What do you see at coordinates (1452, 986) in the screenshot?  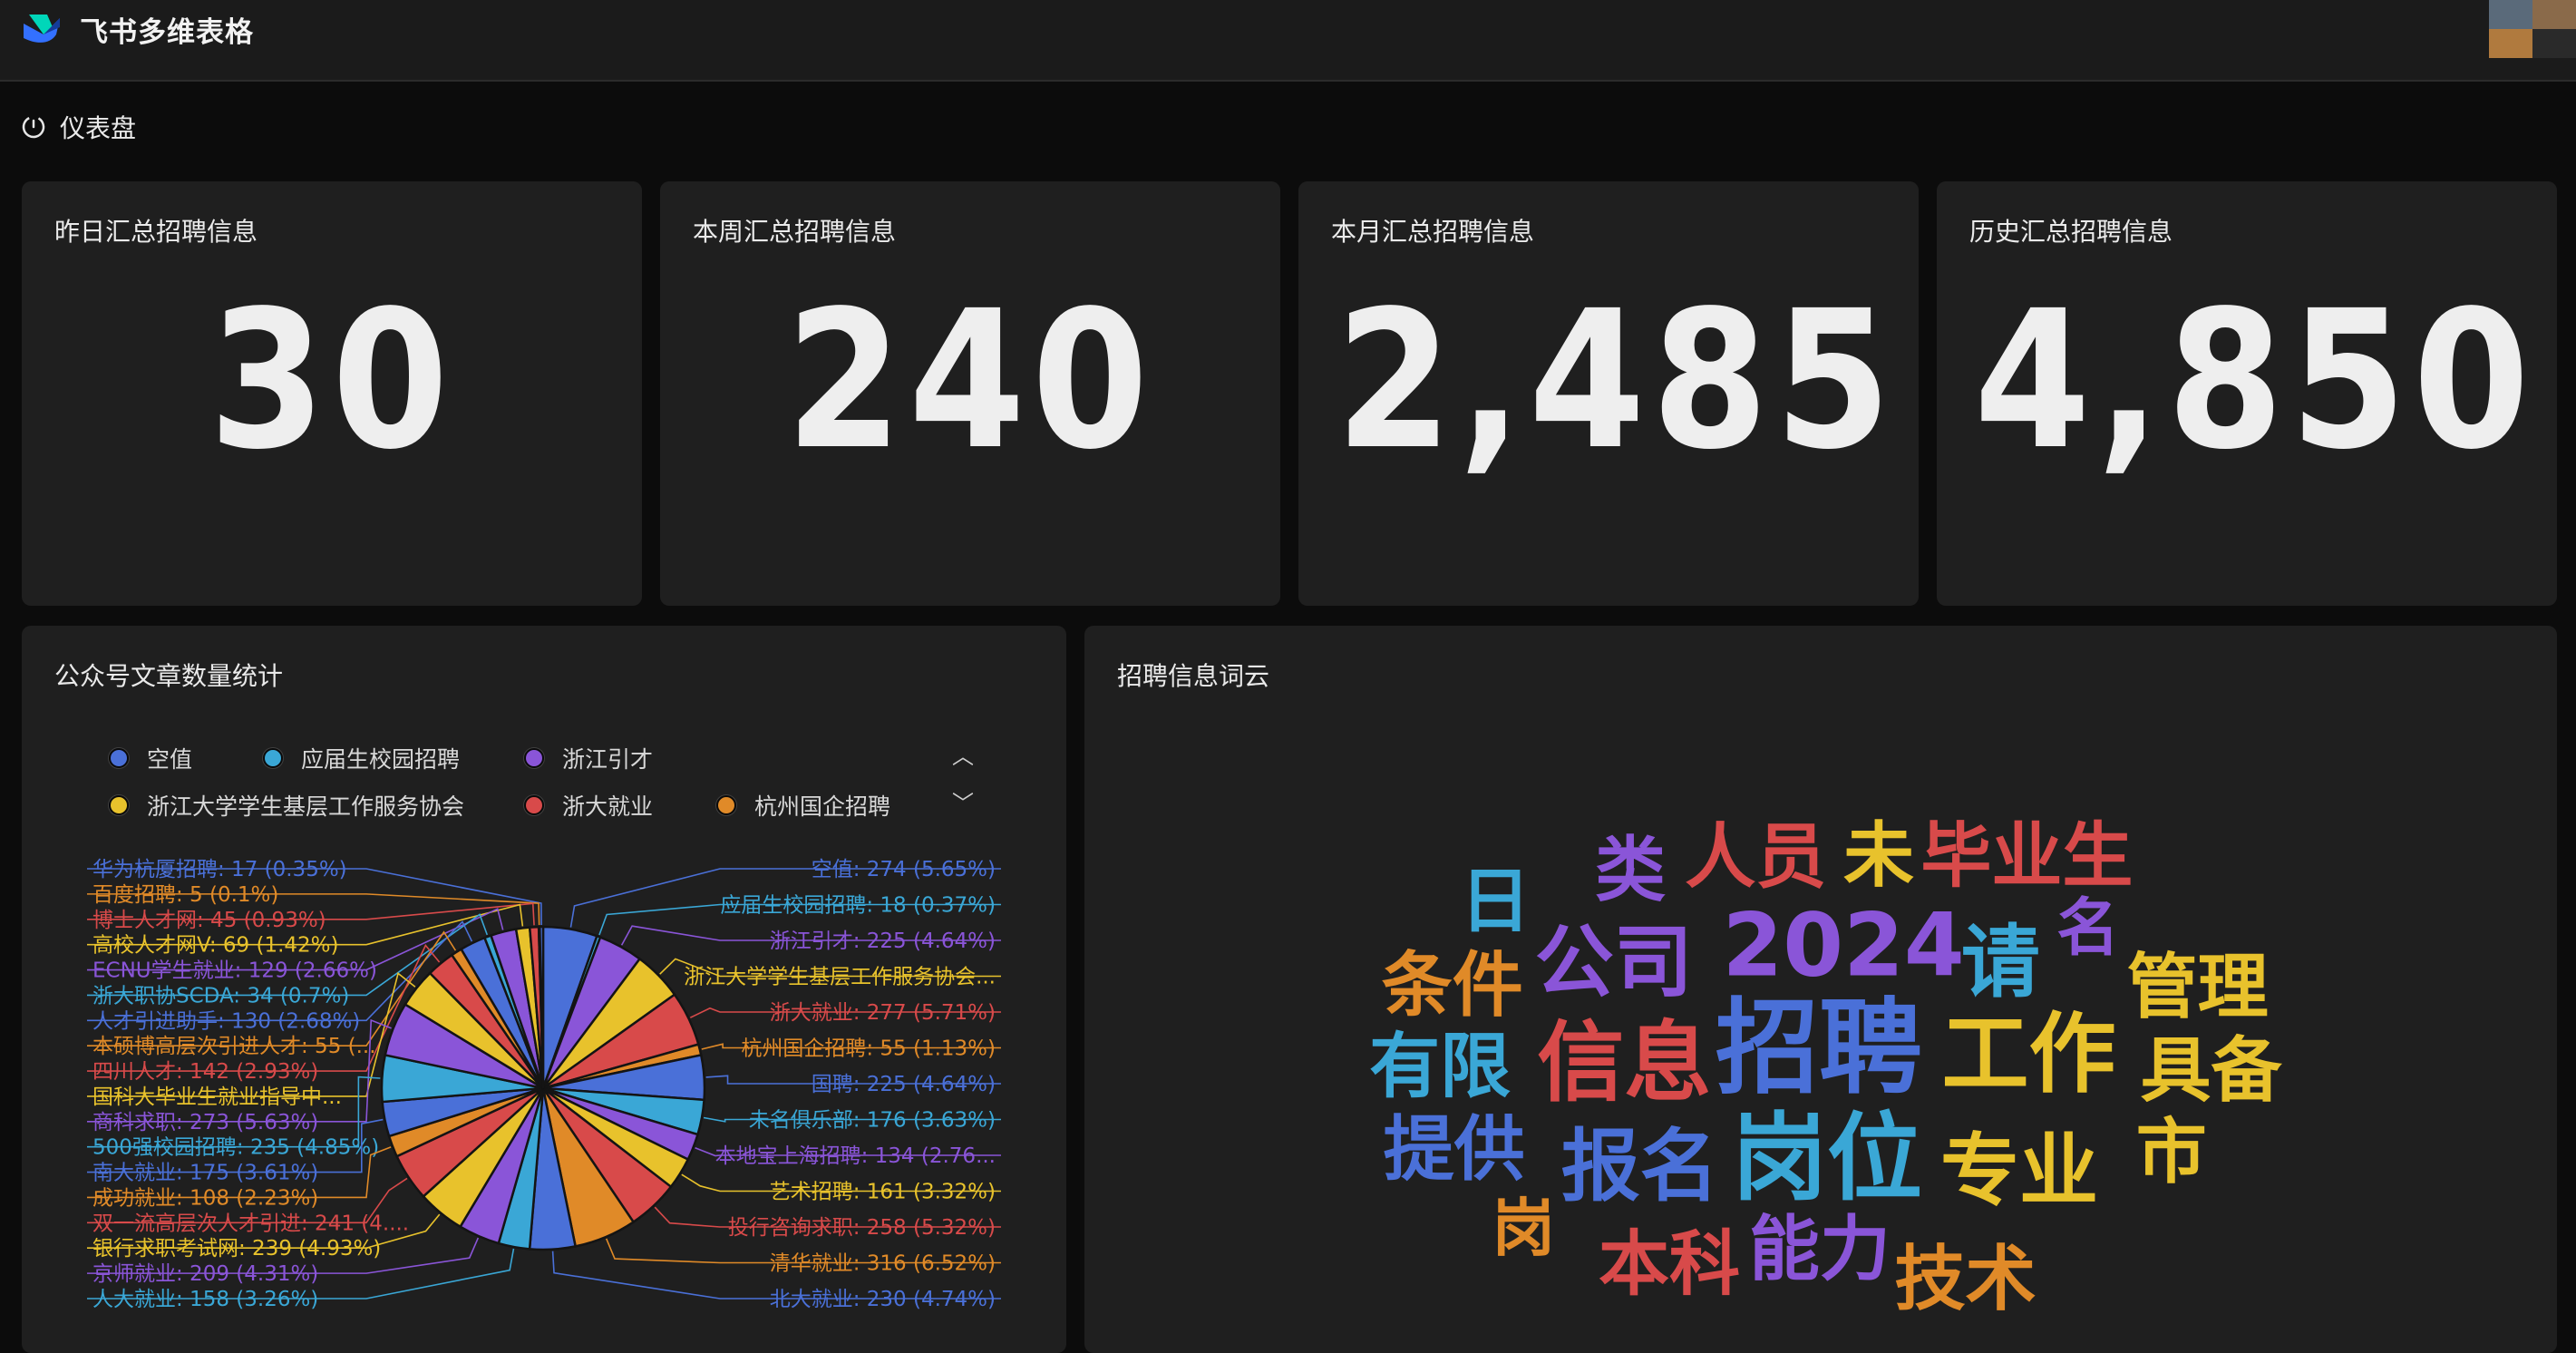 I see `word-cloud-word: 条件` at bounding box center [1452, 986].